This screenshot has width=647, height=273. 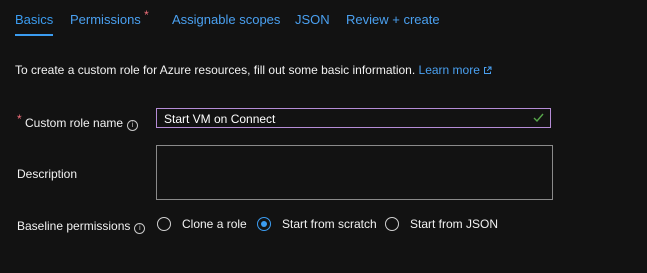 What do you see at coordinates (538, 120) in the screenshot?
I see `checkmark-icon` at bounding box center [538, 120].